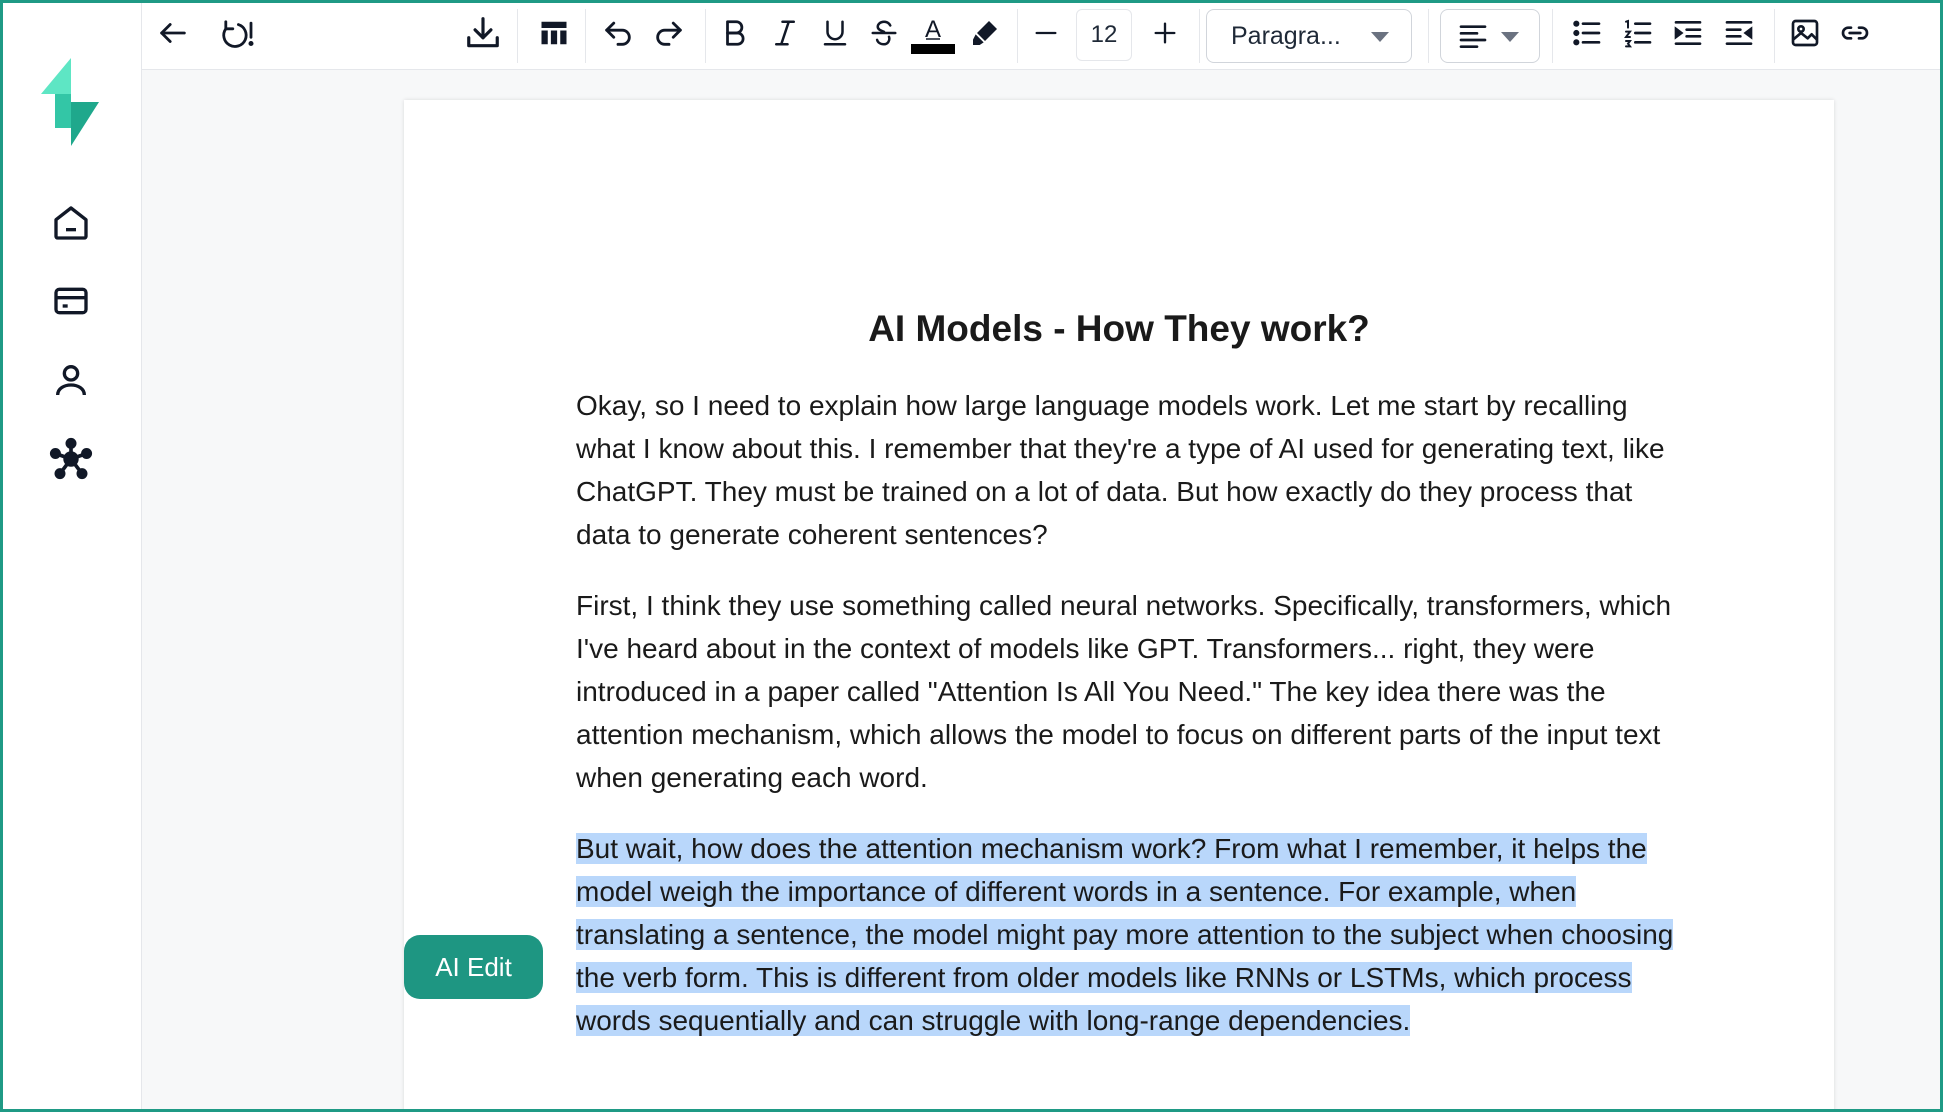  I want to click on indent-button, so click(1688, 35).